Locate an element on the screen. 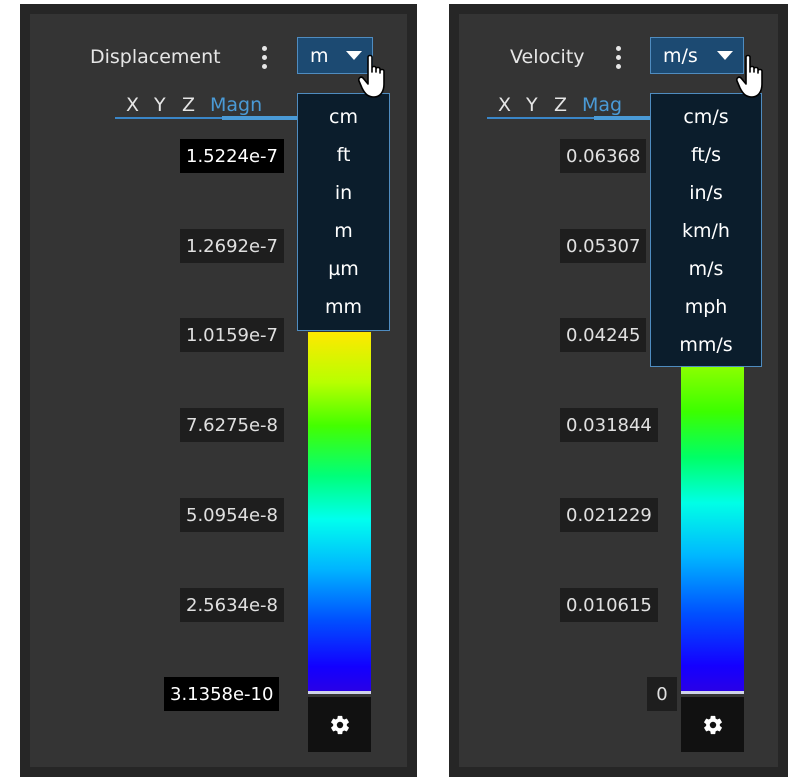 The image size is (797, 781). unit-option-mm-s: mm/s is located at coordinates (706, 345).